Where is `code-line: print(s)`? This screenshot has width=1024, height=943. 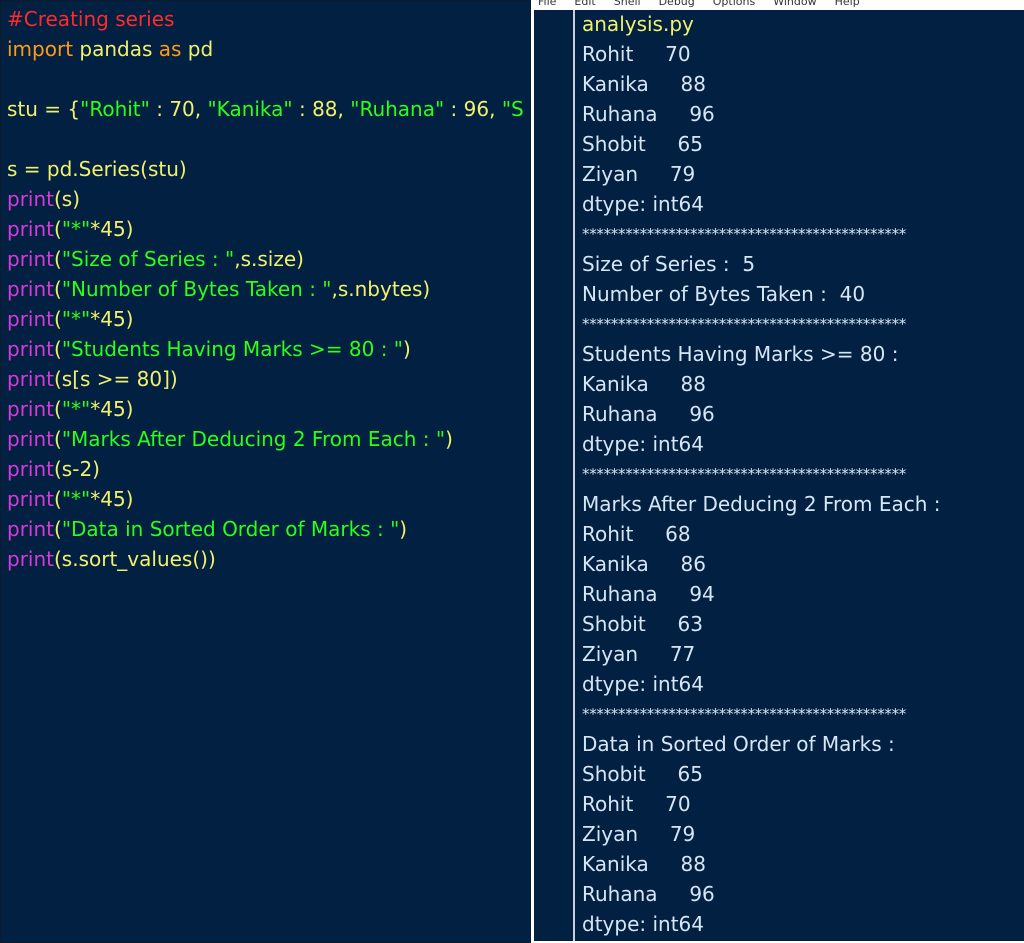
code-line: print(s) is located at coordinates (43, 199).